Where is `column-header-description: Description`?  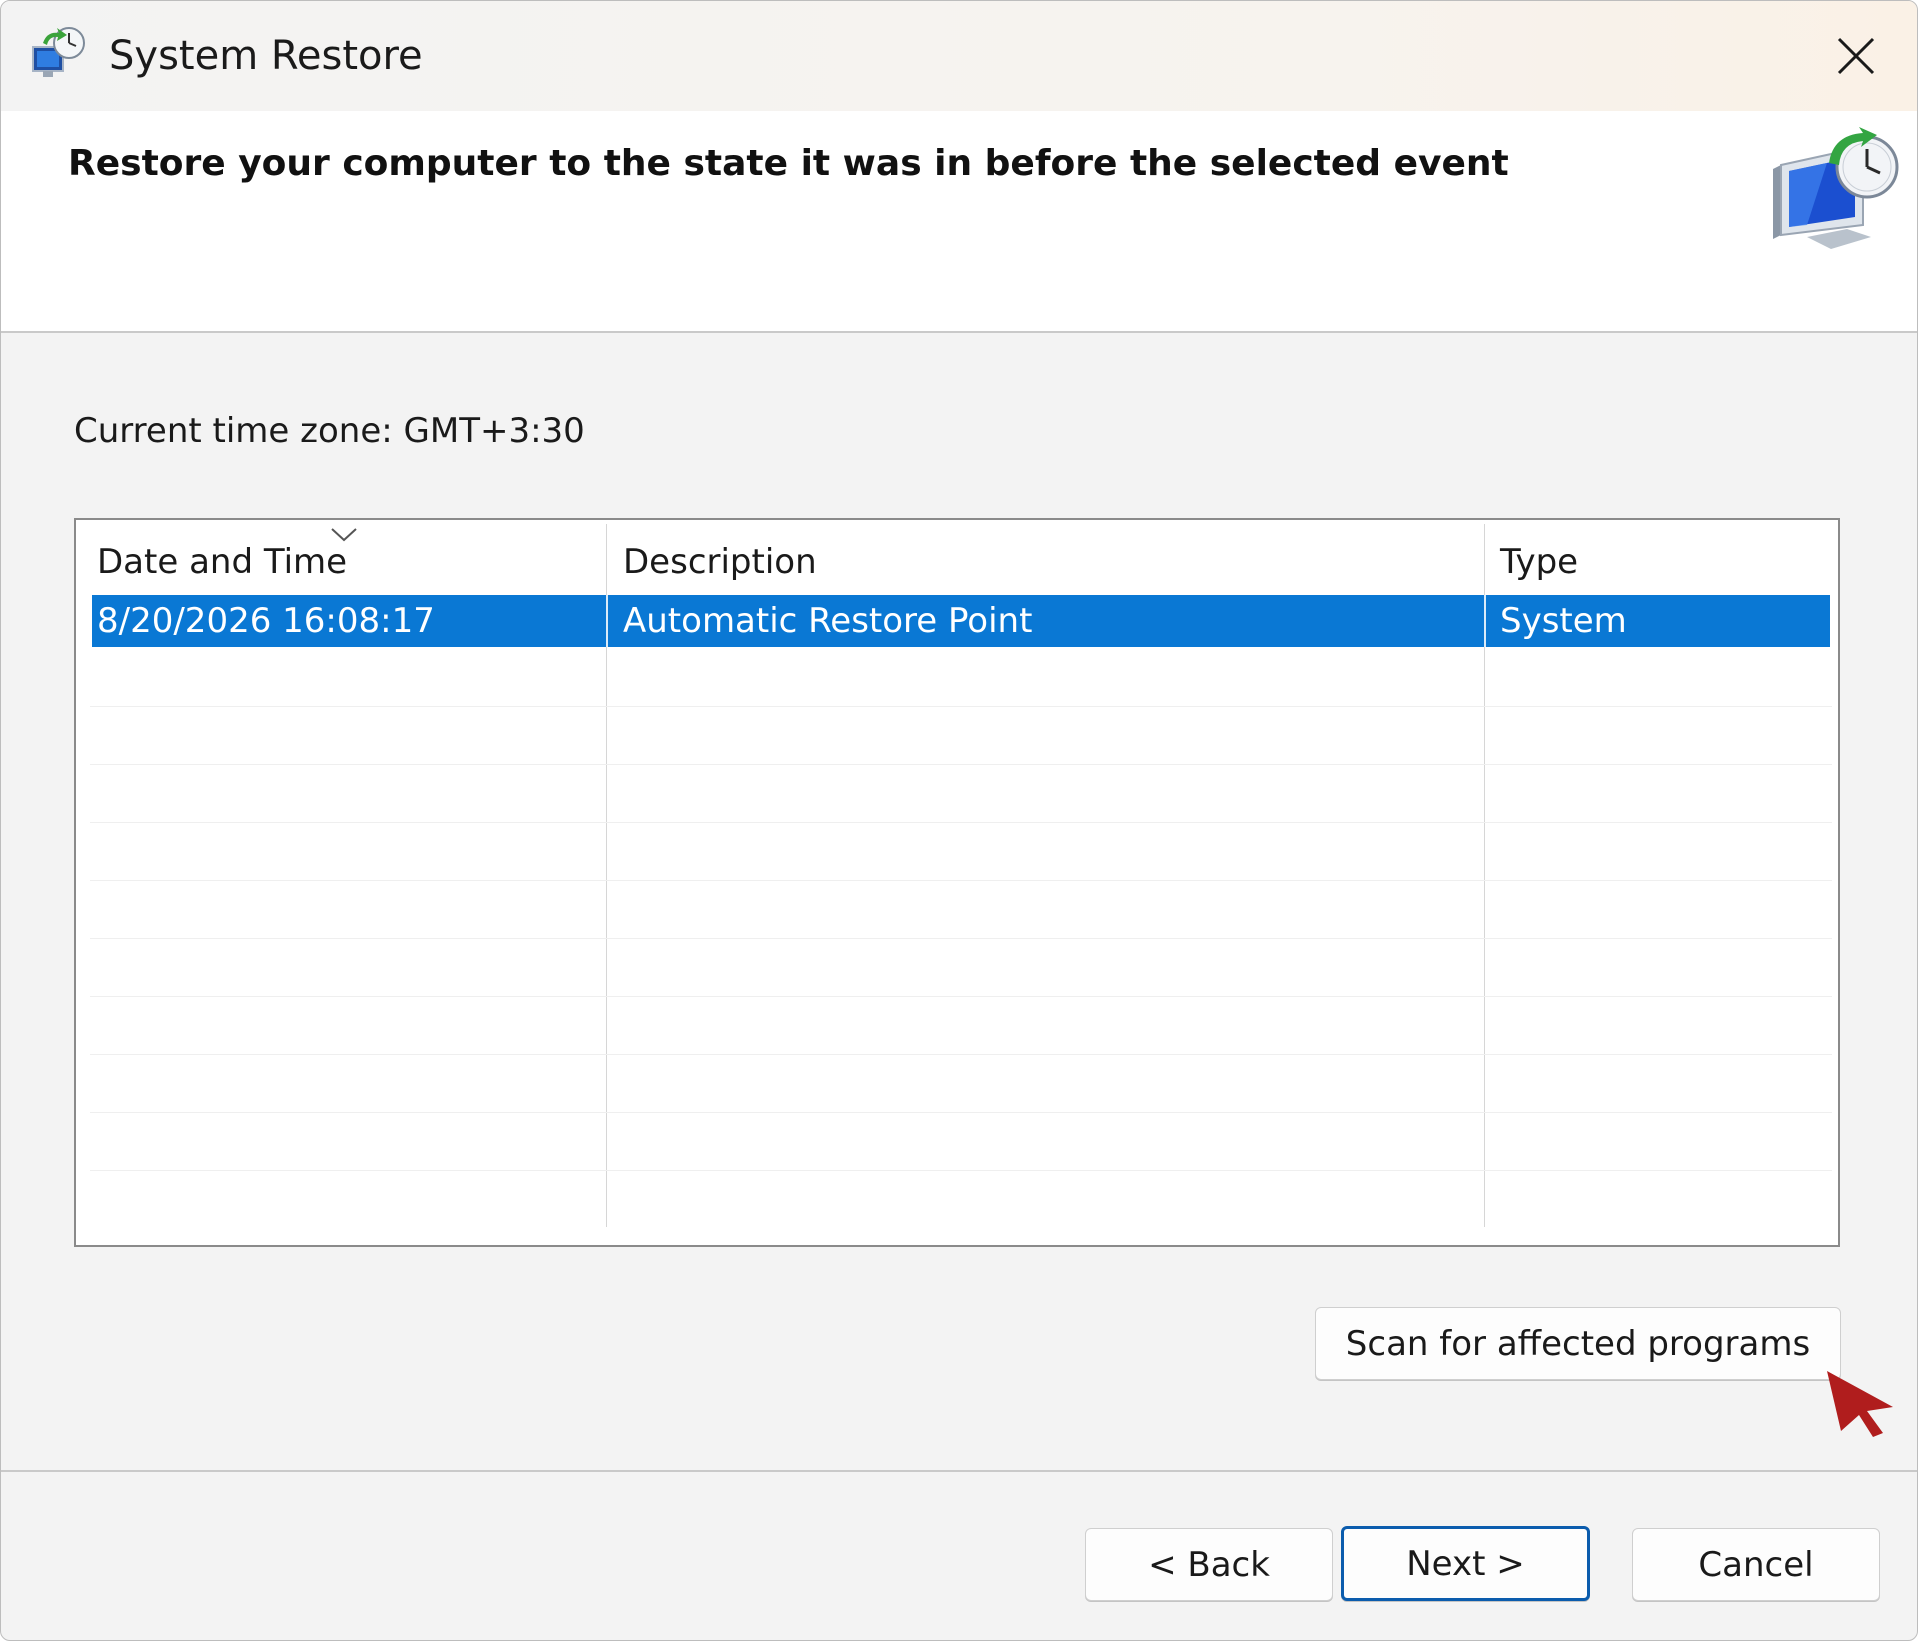 column-header-description: Description is located at coordinates (720, 562).